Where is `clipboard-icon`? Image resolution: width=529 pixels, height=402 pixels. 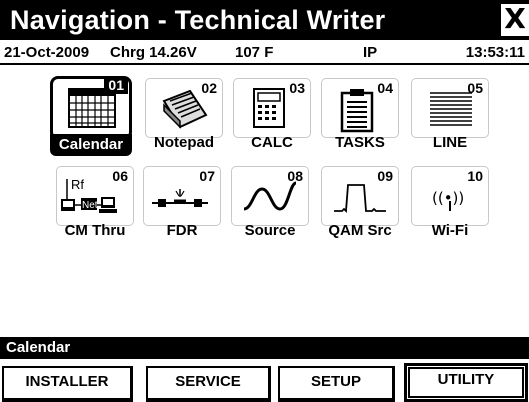 clipboard-icon is located at coordinates (357, 111).